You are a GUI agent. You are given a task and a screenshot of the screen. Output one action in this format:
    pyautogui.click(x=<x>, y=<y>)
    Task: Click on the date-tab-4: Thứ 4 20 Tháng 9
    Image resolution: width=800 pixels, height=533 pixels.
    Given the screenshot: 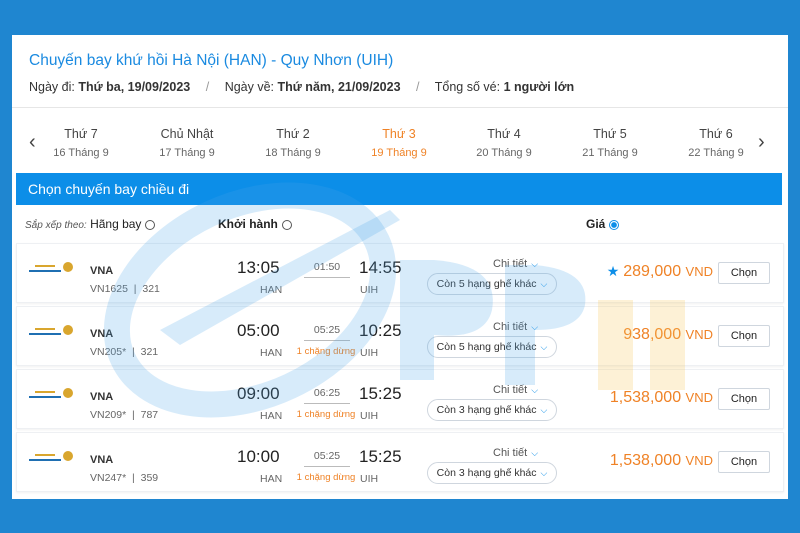 What is the action you would take?
    pyautogui.click(x=504, y=143)
    